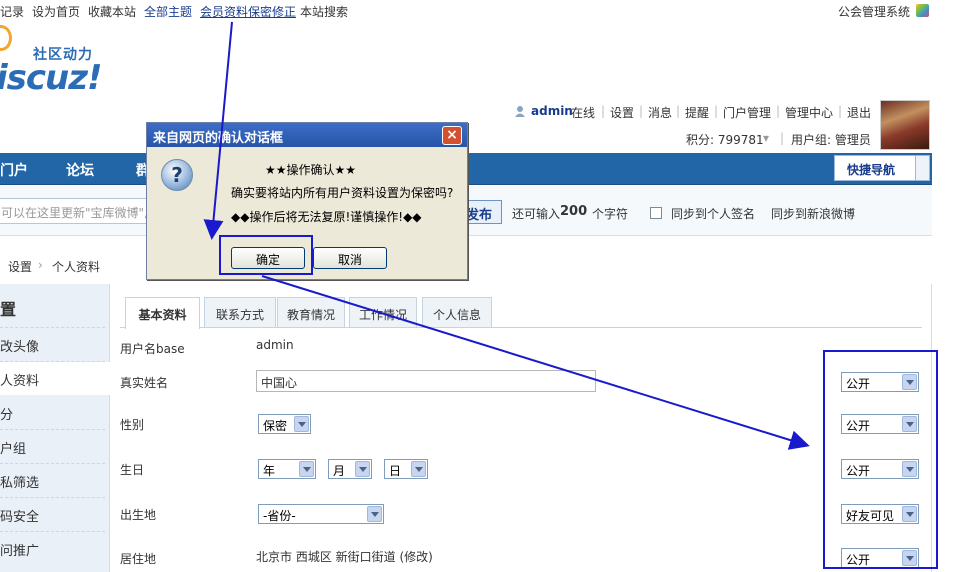 The height and width of the screenshot is (572, 978). What do you see at coordinates (610, 214) in the screenshot?
I see `remaining-suffix: 个字符` at bounding box center [610, 214].